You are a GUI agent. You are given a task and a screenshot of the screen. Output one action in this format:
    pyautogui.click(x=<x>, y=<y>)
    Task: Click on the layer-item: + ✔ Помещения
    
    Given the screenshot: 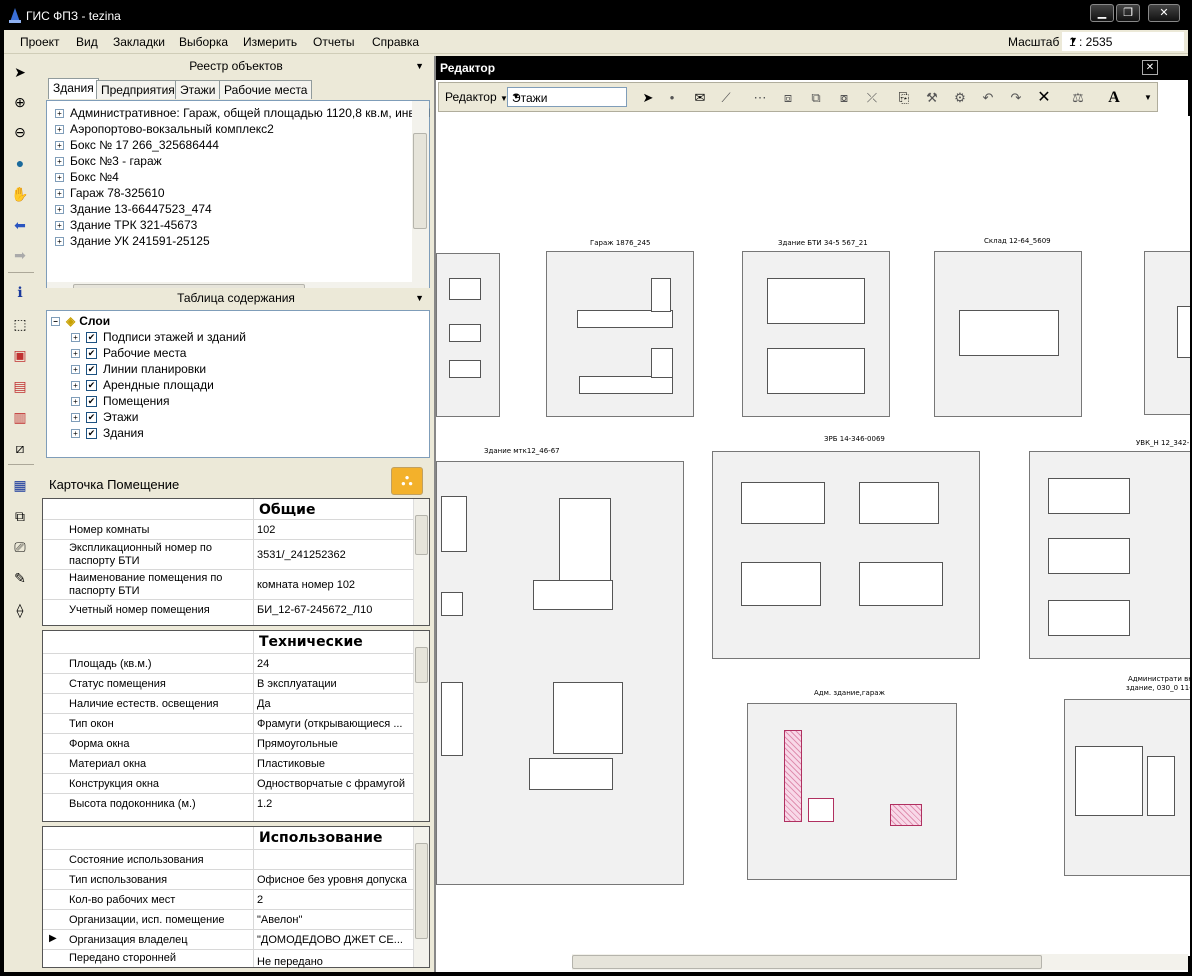 What is the action you would take?
    pyautogui.click(x=120, y=401)
    